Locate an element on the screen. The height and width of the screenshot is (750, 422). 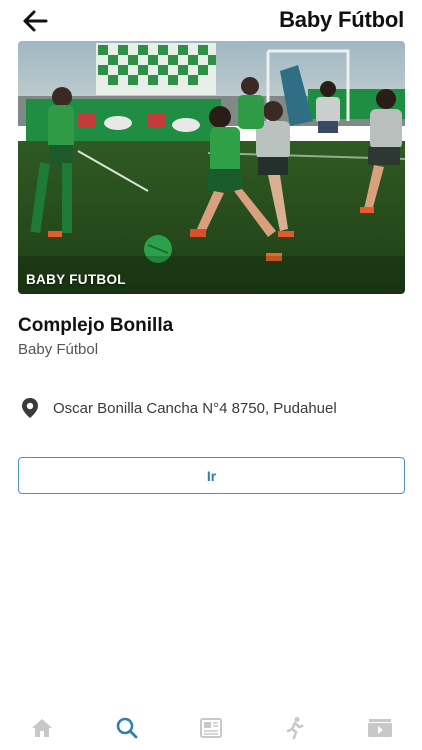
go-button: Ir is located at coordinates (211, 475).